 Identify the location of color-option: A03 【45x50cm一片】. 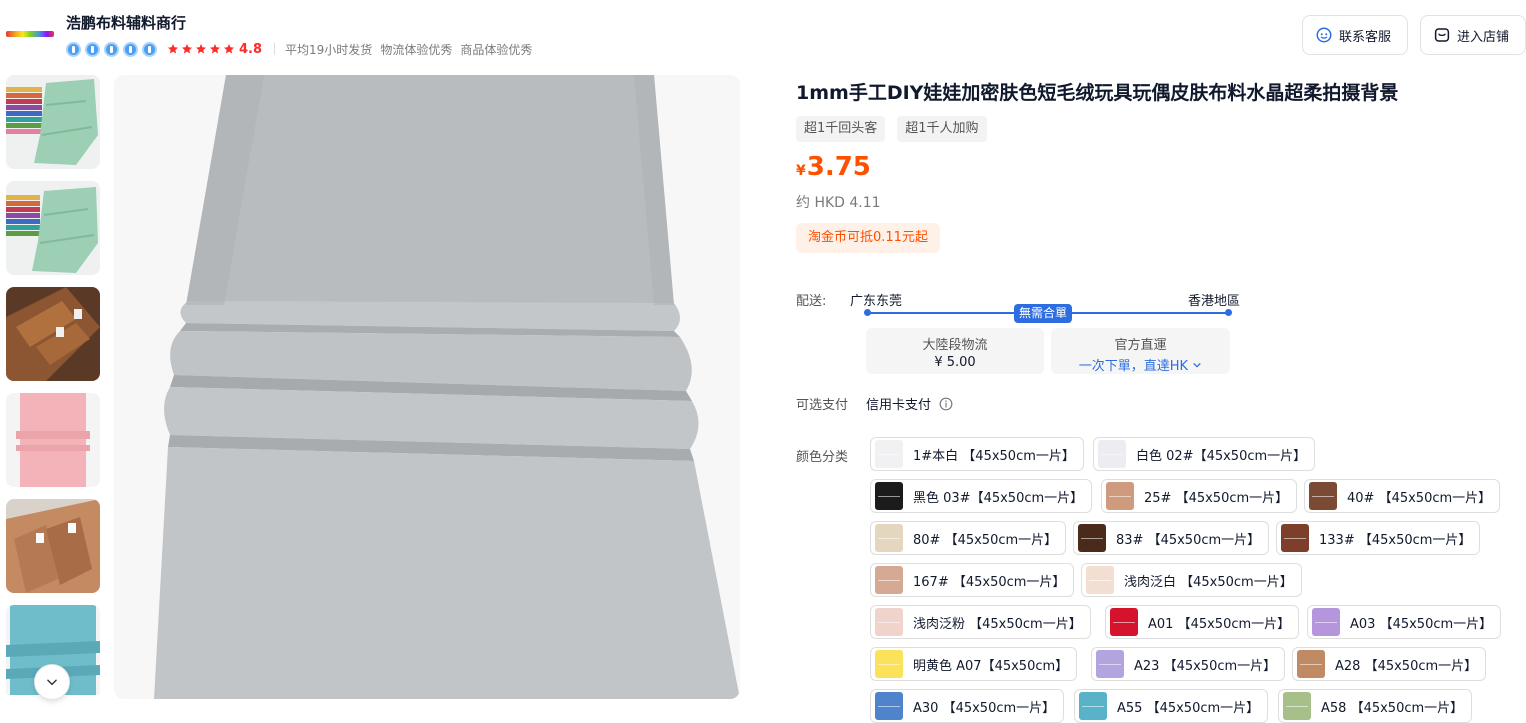
(1404, 622).